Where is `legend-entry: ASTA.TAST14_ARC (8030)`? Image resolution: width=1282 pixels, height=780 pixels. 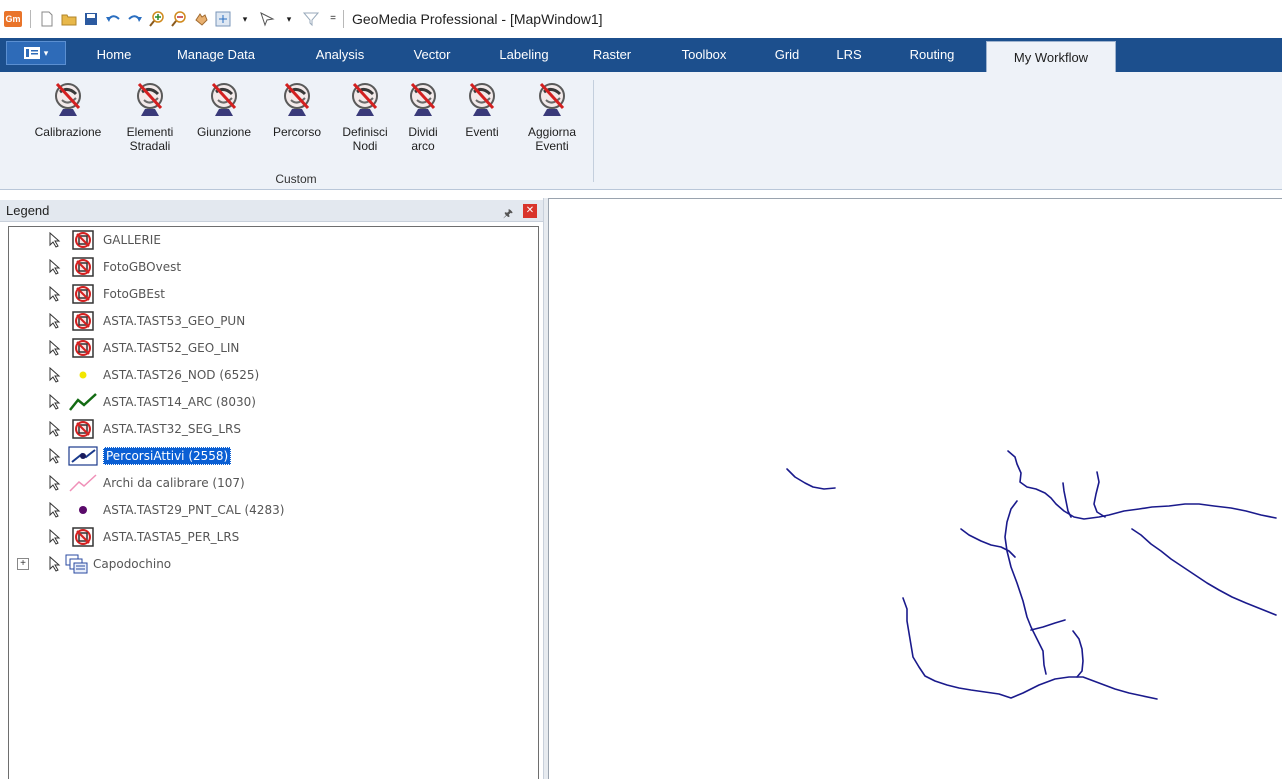
legend-entry: ASTA.TAST14_ARC (8030) is located at coordinates (132, 402).